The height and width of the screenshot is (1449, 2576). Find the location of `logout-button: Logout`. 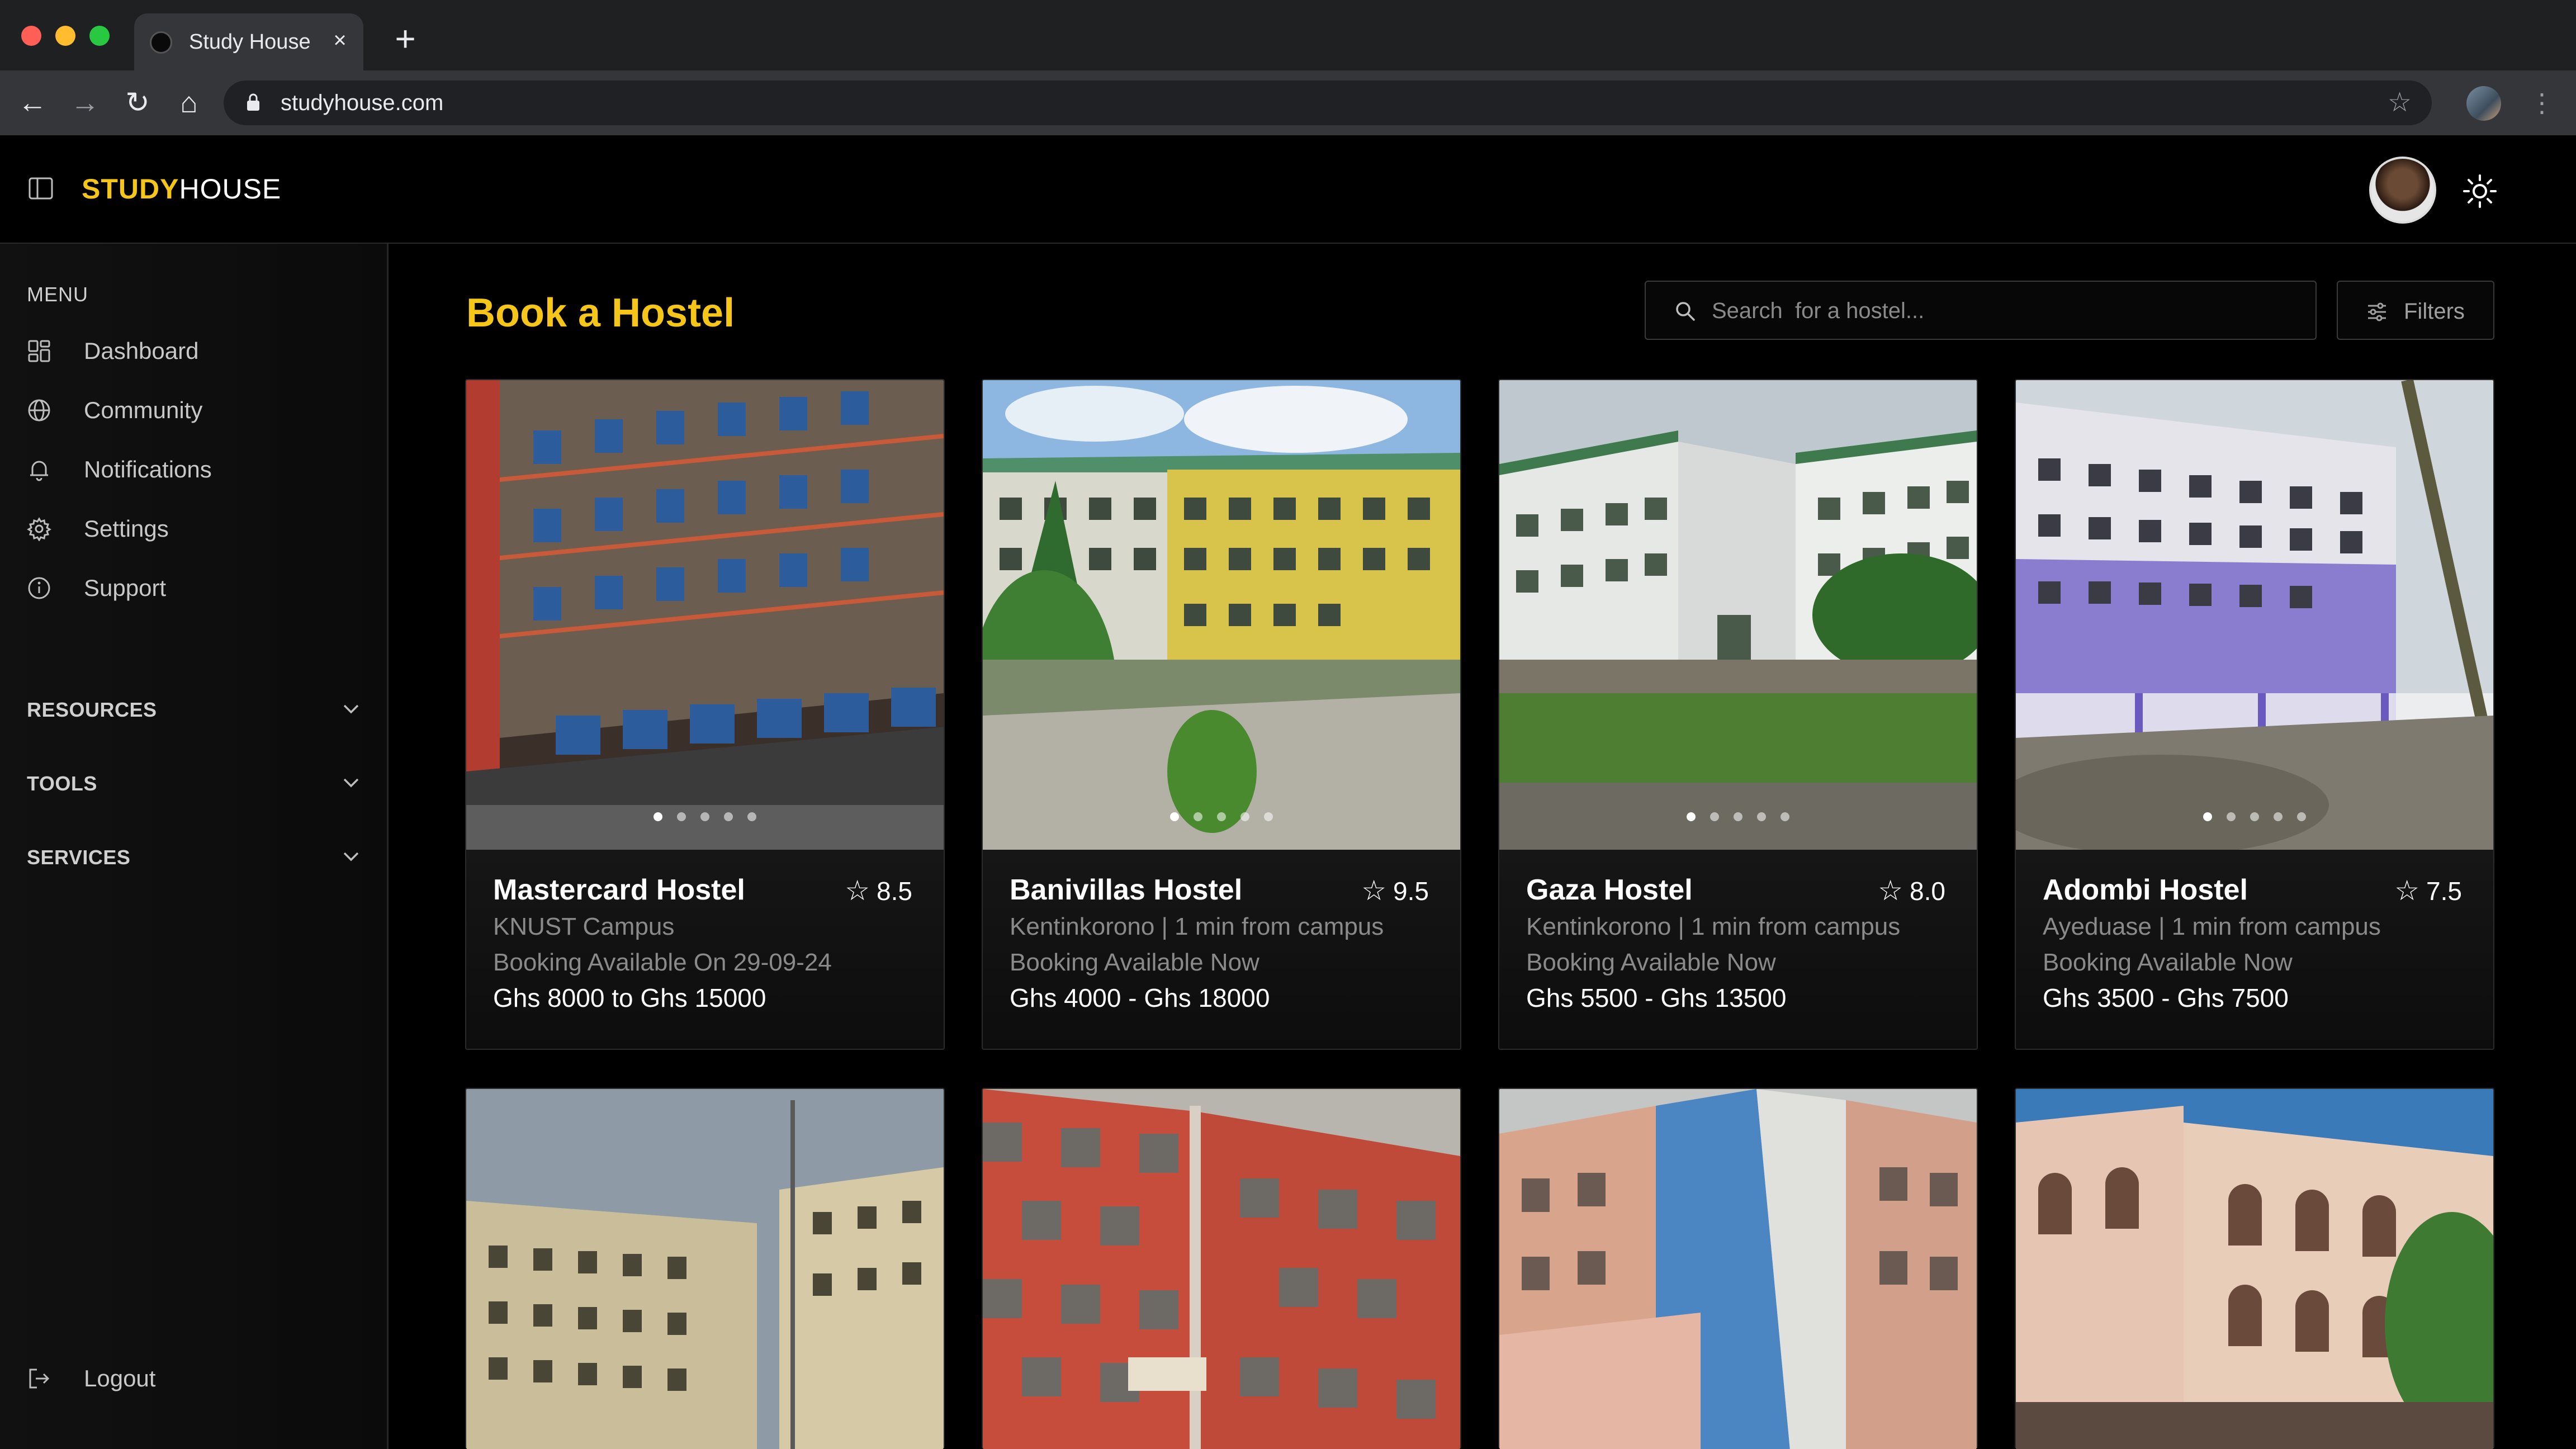

logout-button: Logout is located at coordinates (195, 1378).